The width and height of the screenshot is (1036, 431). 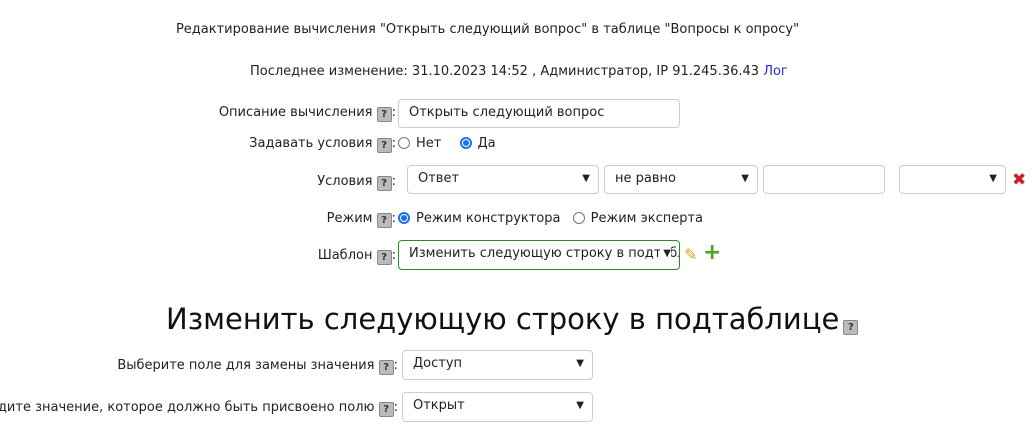 I want to click on delete-condition-icon: ✖, so click(x=1019, y=180).